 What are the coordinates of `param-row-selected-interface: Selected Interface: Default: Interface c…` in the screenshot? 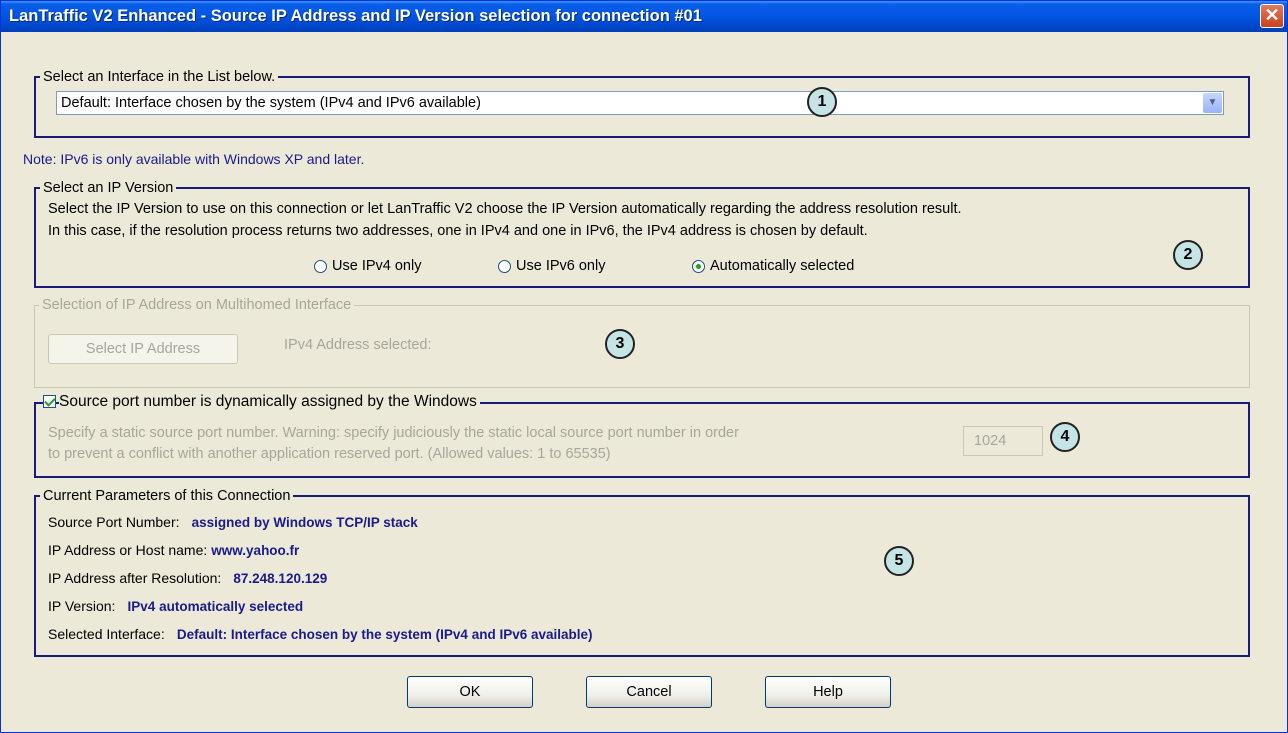 It's located at (320, 634).